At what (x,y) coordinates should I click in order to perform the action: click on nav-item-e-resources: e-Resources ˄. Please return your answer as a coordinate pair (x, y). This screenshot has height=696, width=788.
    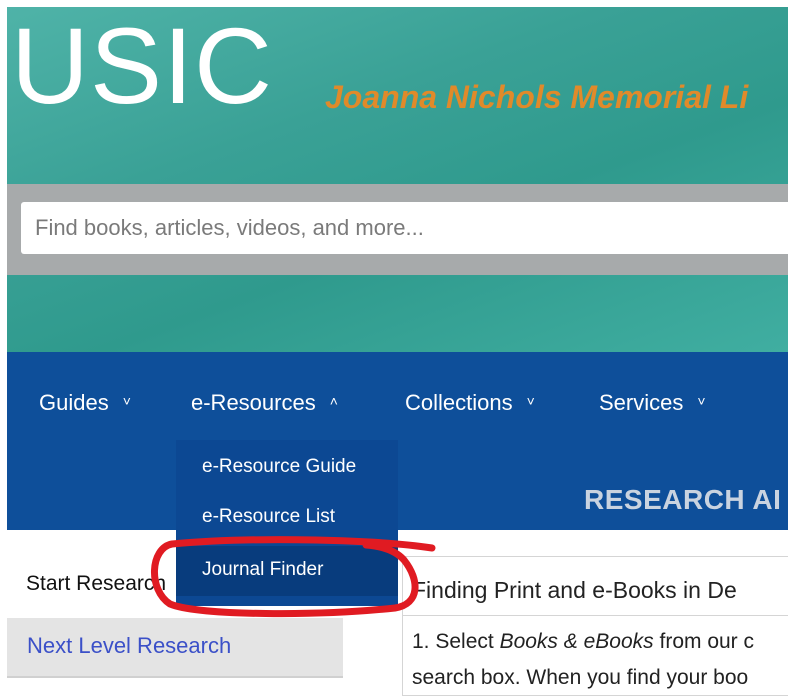
    Looking at the image, I should click on (264, 403).